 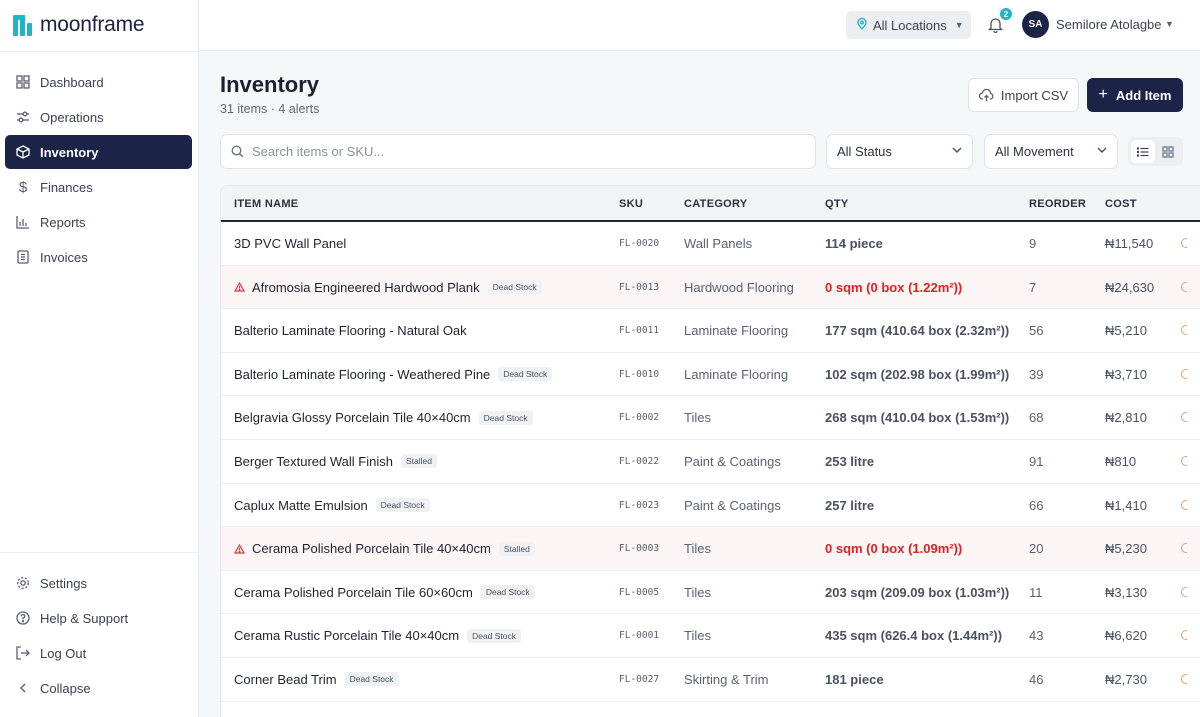 I want to click on sidebar-item-reports: Reports, so click(x=98, y=222).